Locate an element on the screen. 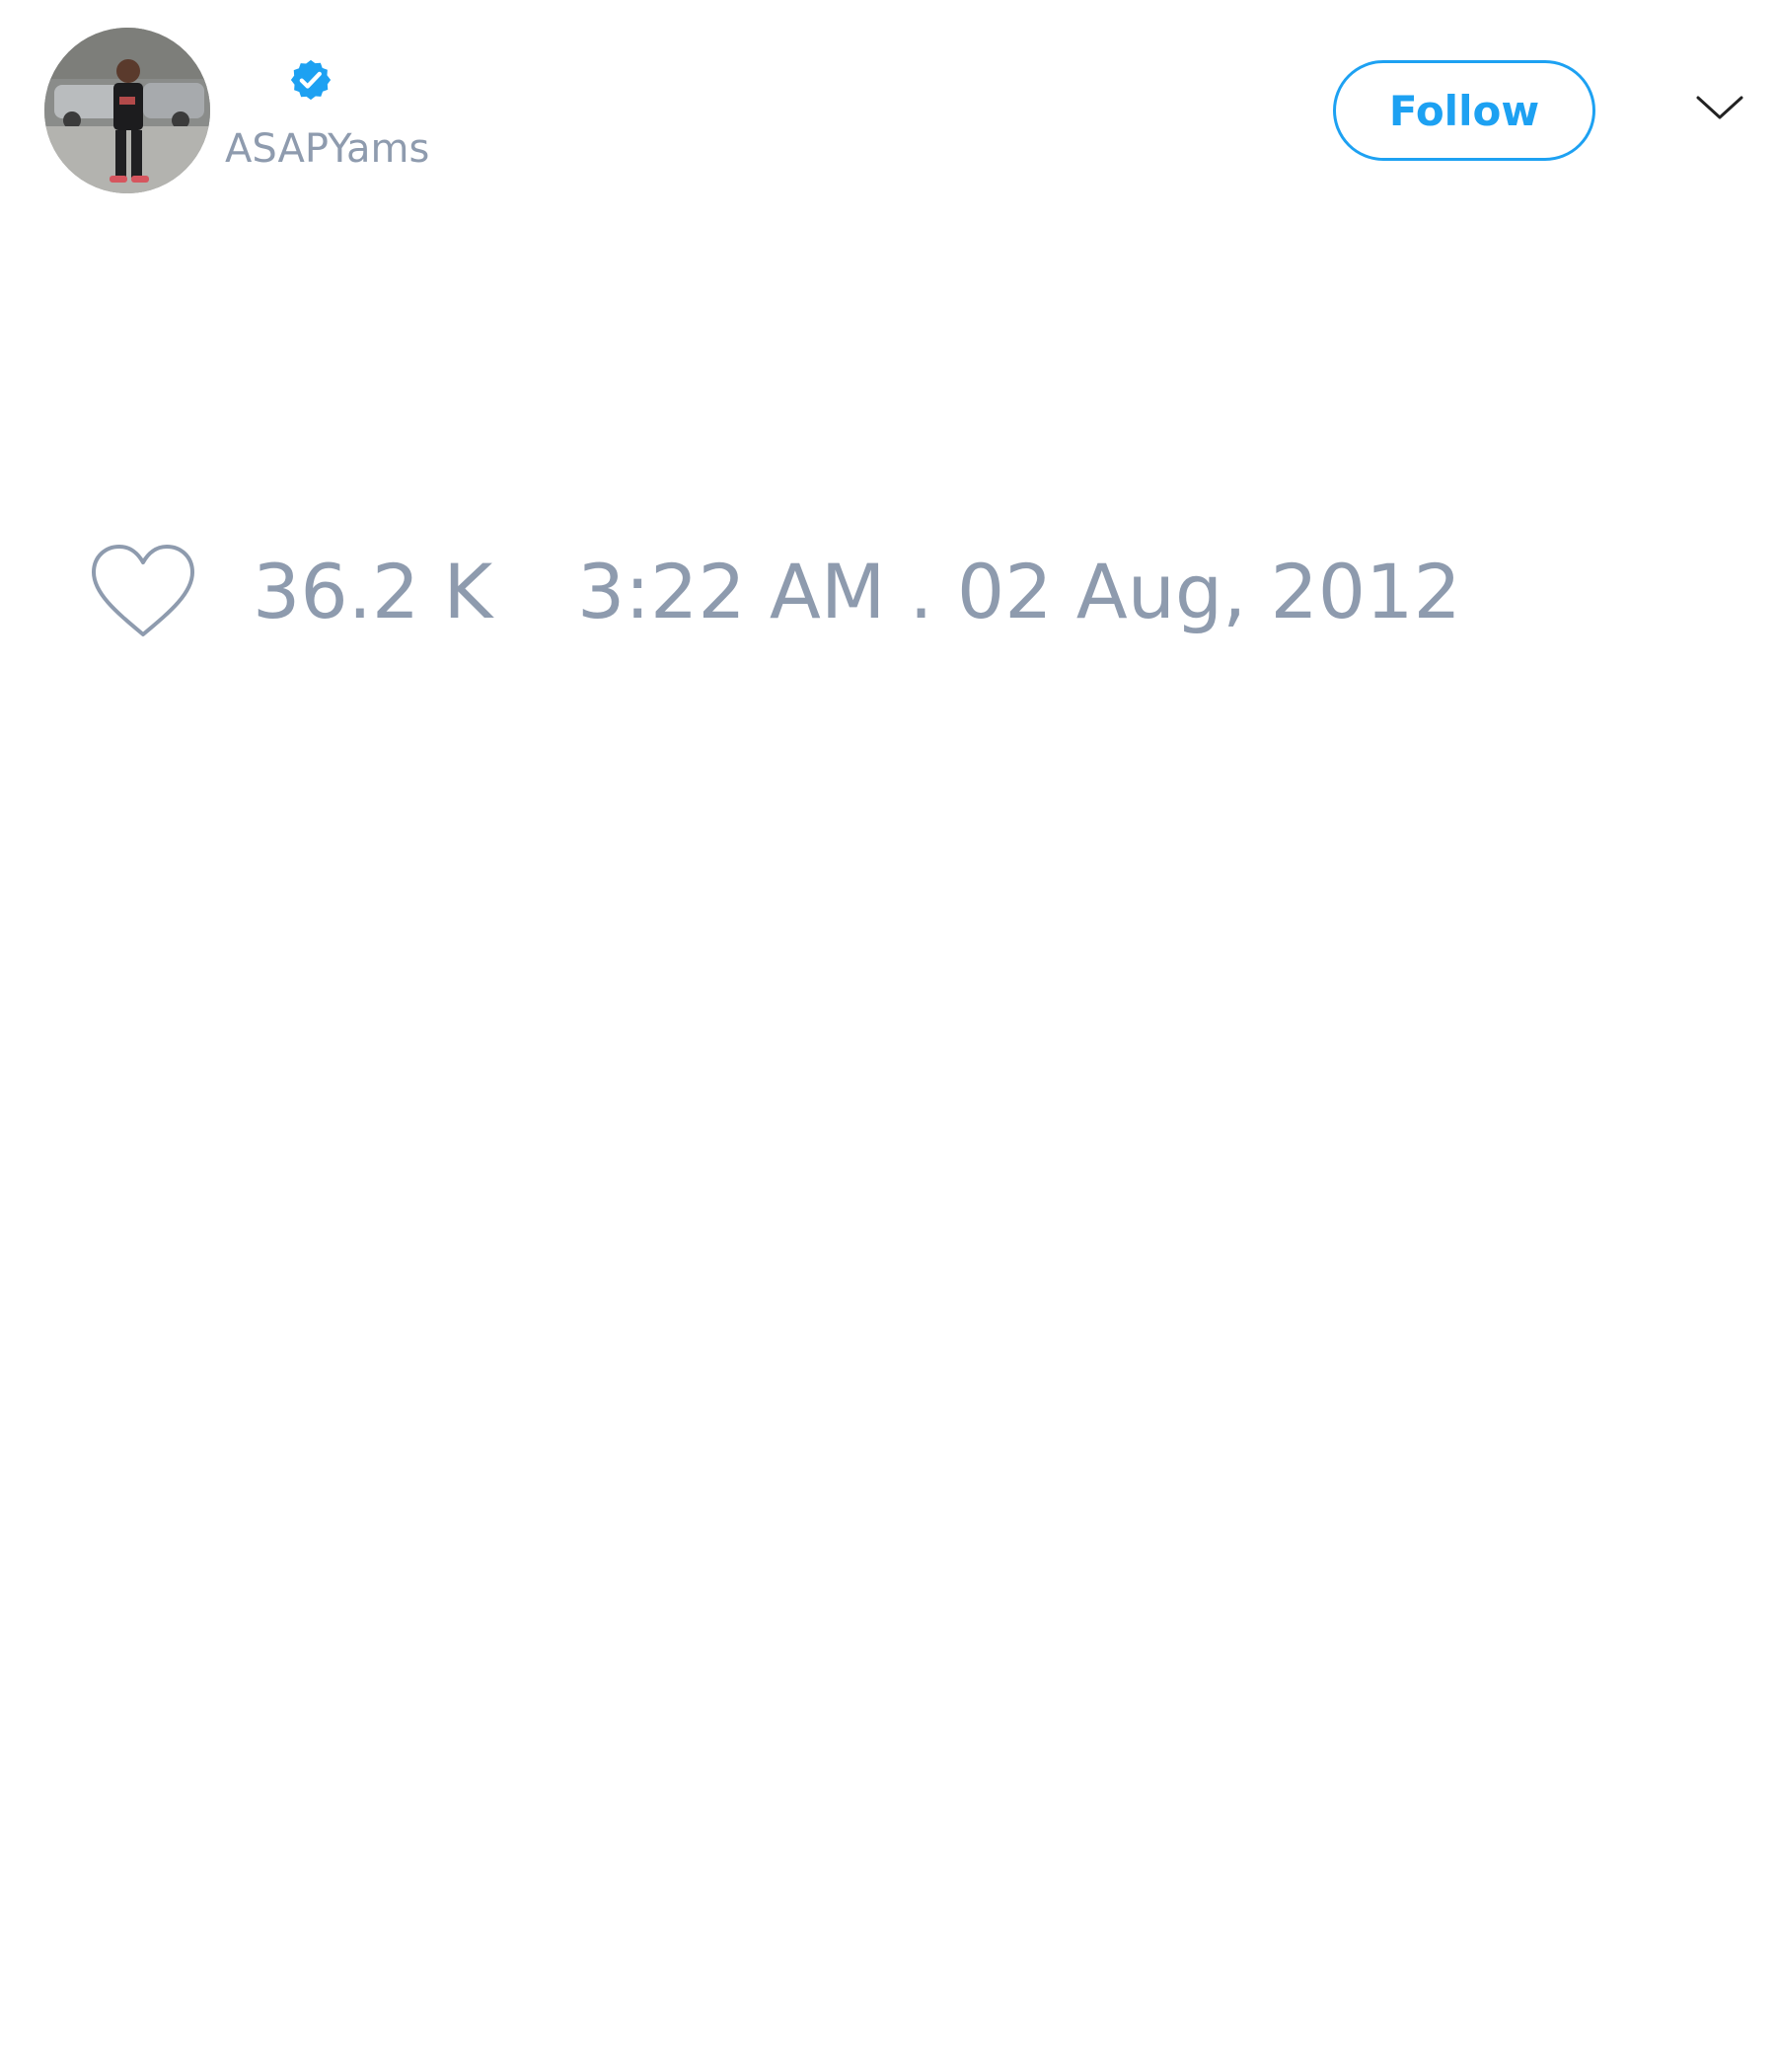  verified-badge-icon is located at coordinates (311, 80).